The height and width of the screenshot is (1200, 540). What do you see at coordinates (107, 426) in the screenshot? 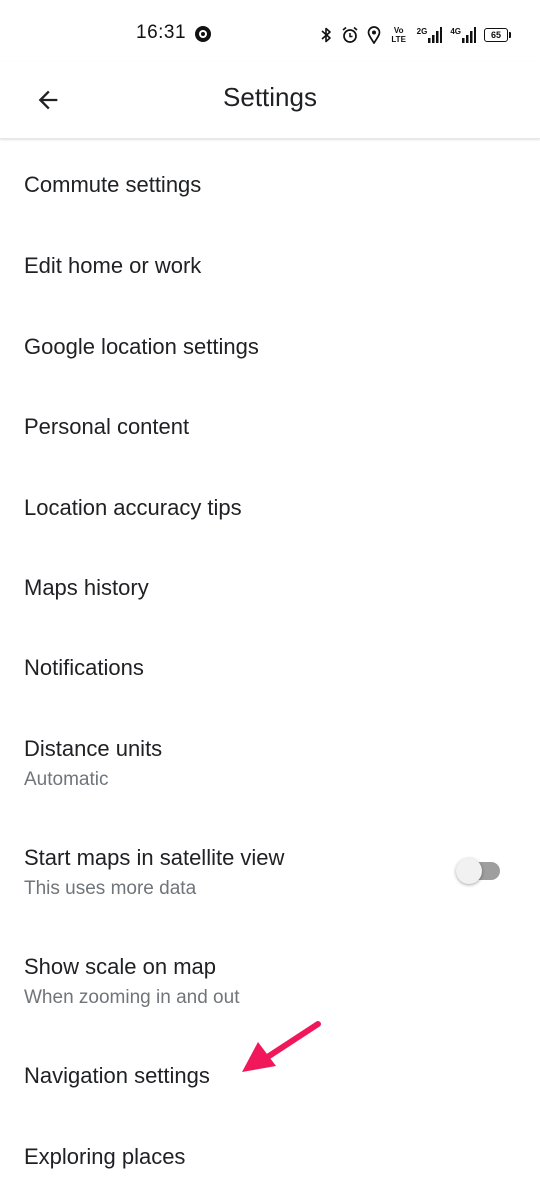
I see `setting-label: Personal content` at bounding box center [107, 426].